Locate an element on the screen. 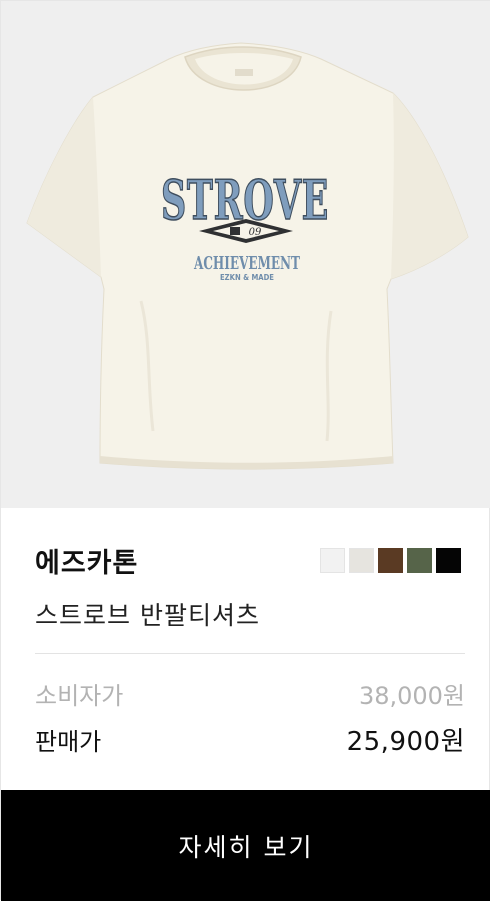 The width and height of the screenshot is (490, 901). brand-name: 에즈카톤 is located at coordinates (86, 560).